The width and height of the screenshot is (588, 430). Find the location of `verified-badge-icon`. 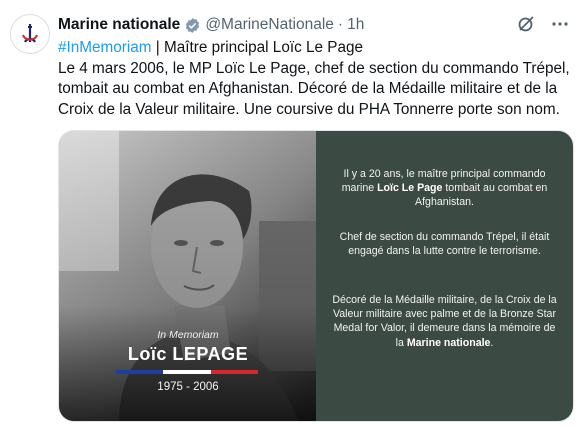

verified-badge-icon is located at coordinates (192, 25).